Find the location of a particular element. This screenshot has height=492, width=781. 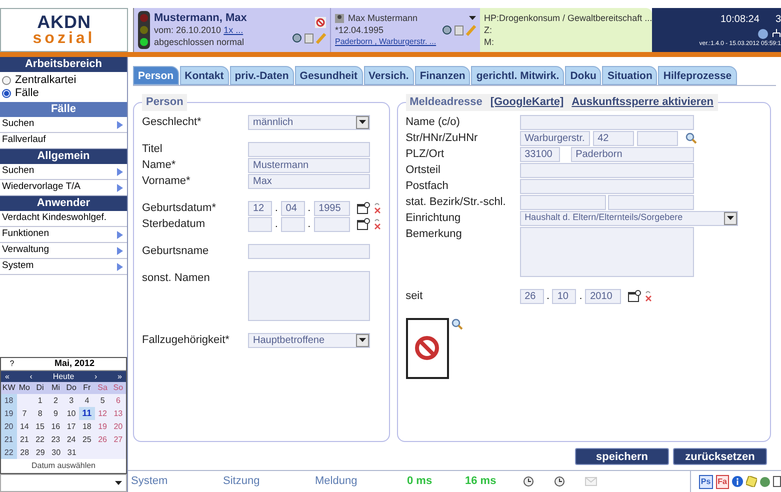

app-icon: Fa is located at coordinates (722, 481).